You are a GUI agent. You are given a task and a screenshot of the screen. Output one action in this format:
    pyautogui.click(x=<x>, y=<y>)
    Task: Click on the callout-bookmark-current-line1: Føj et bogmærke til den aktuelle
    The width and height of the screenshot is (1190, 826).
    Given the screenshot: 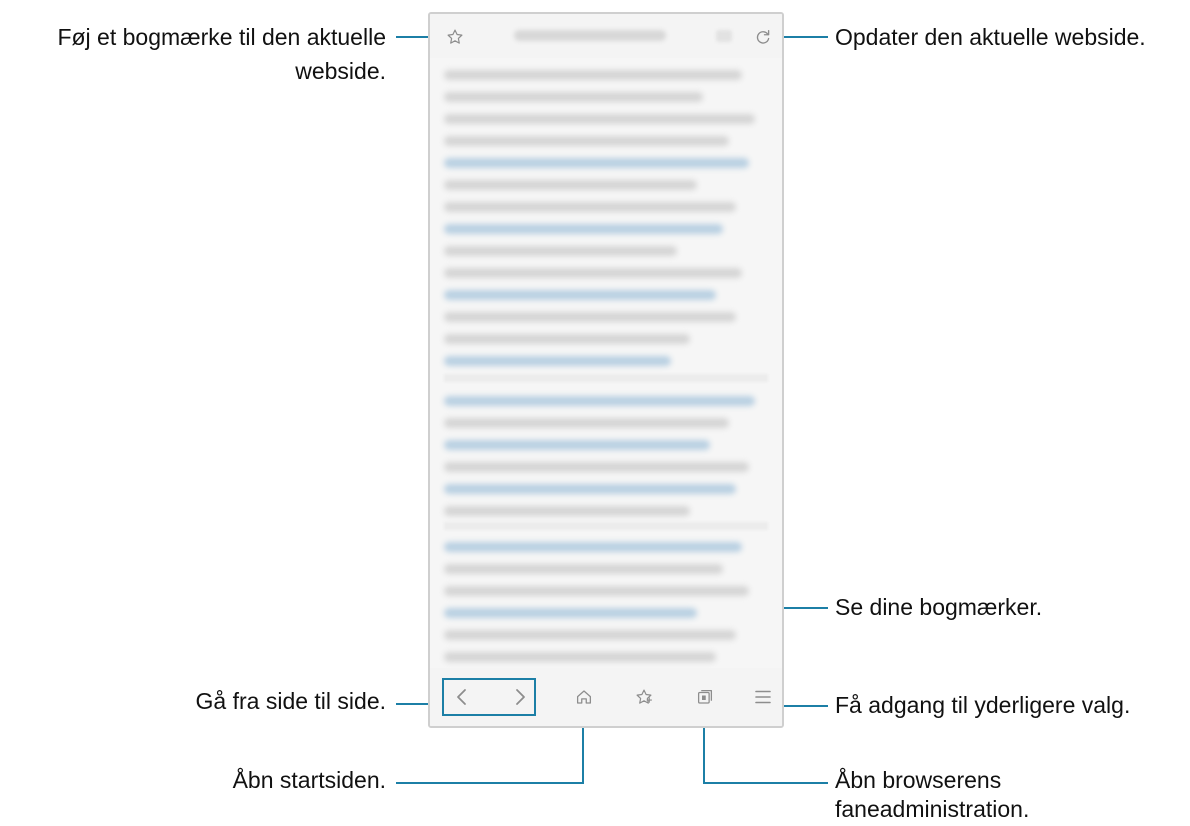 What is the action you would take?
    pyautogui.click(x=221, y=37)
    